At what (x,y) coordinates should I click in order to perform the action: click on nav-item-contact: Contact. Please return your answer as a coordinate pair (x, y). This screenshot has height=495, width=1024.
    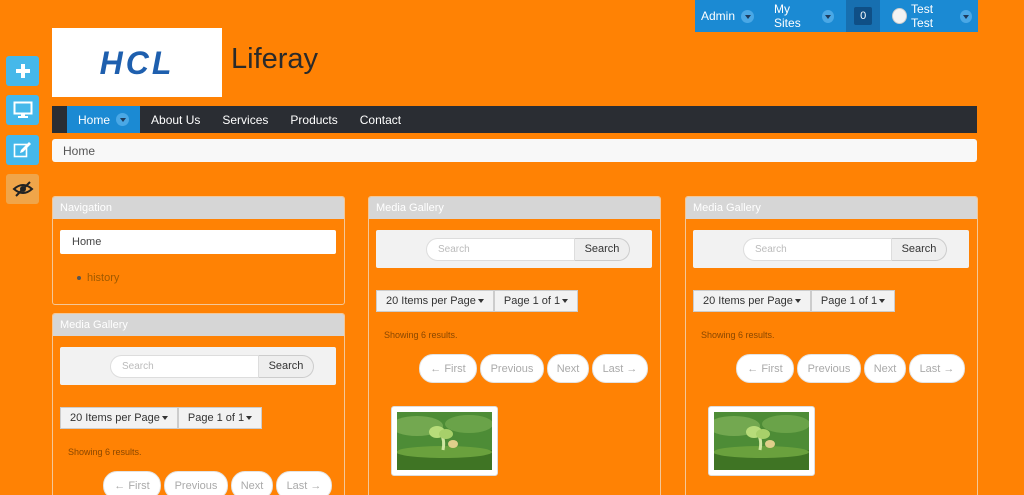
    Looking at the image, I should click on (380, 119).